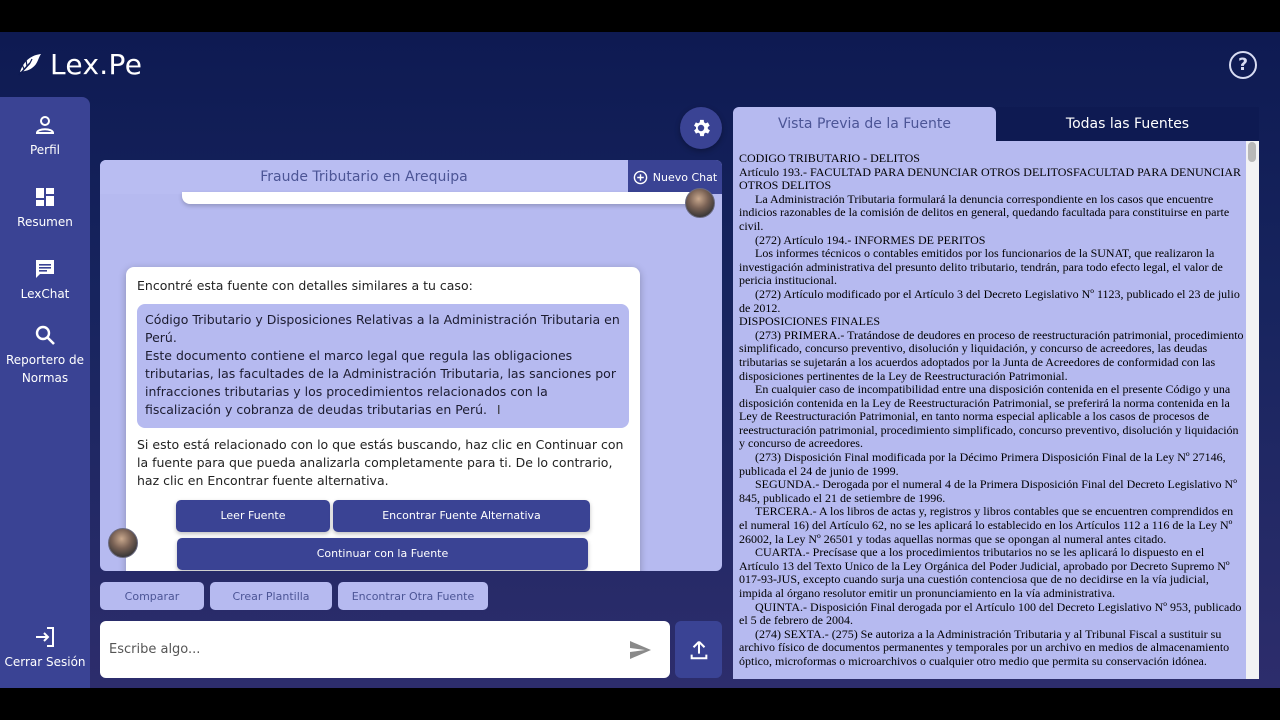 The width and height of the screenshot is (1280, 720). I want to click on leaf-logo-icon, so click(29, 65).